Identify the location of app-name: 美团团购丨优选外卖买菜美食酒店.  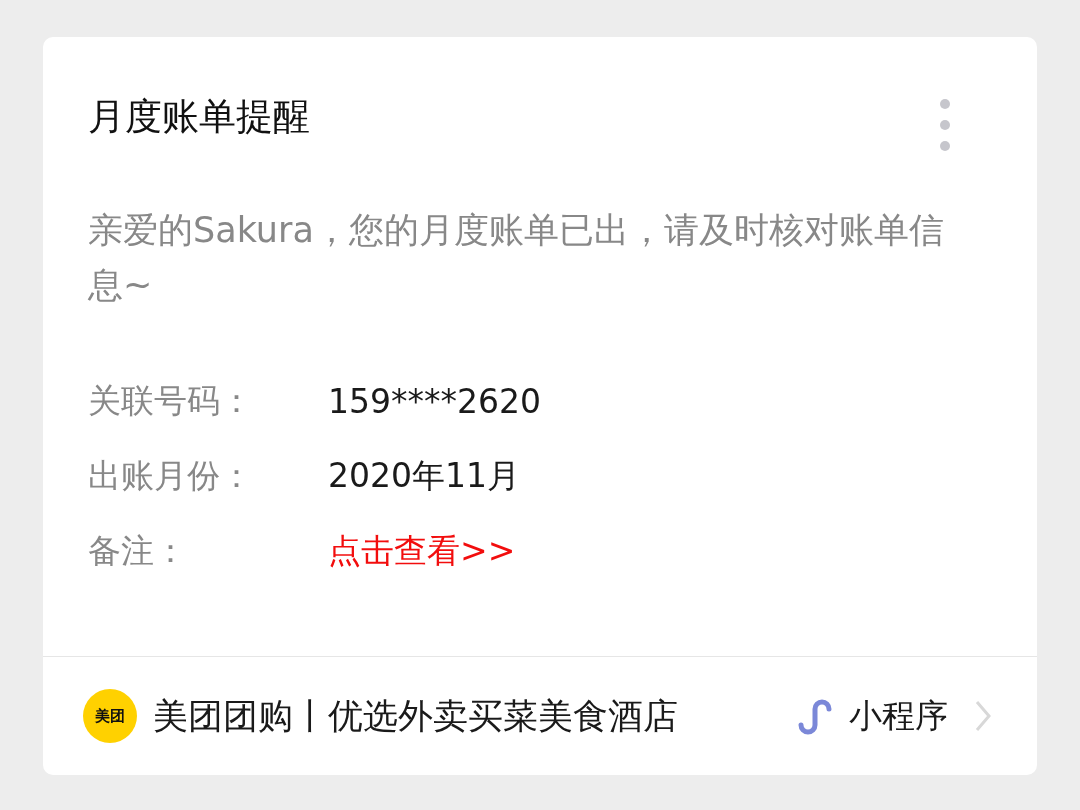
(416, 716).